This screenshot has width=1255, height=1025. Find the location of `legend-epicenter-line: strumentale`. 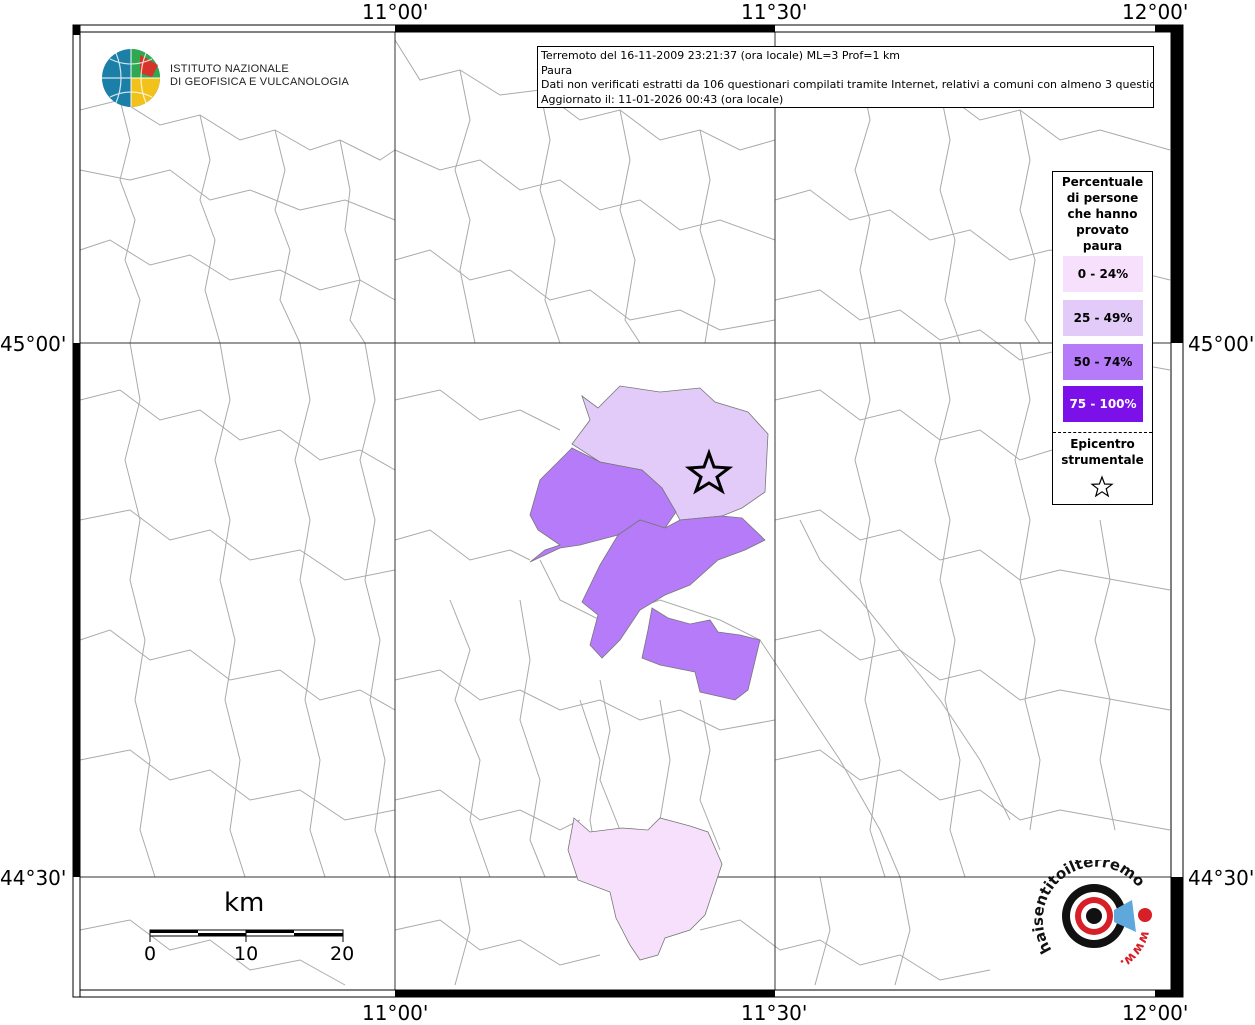

legend-epicenter-line: strumentale is located at coordinates (1102, 460).